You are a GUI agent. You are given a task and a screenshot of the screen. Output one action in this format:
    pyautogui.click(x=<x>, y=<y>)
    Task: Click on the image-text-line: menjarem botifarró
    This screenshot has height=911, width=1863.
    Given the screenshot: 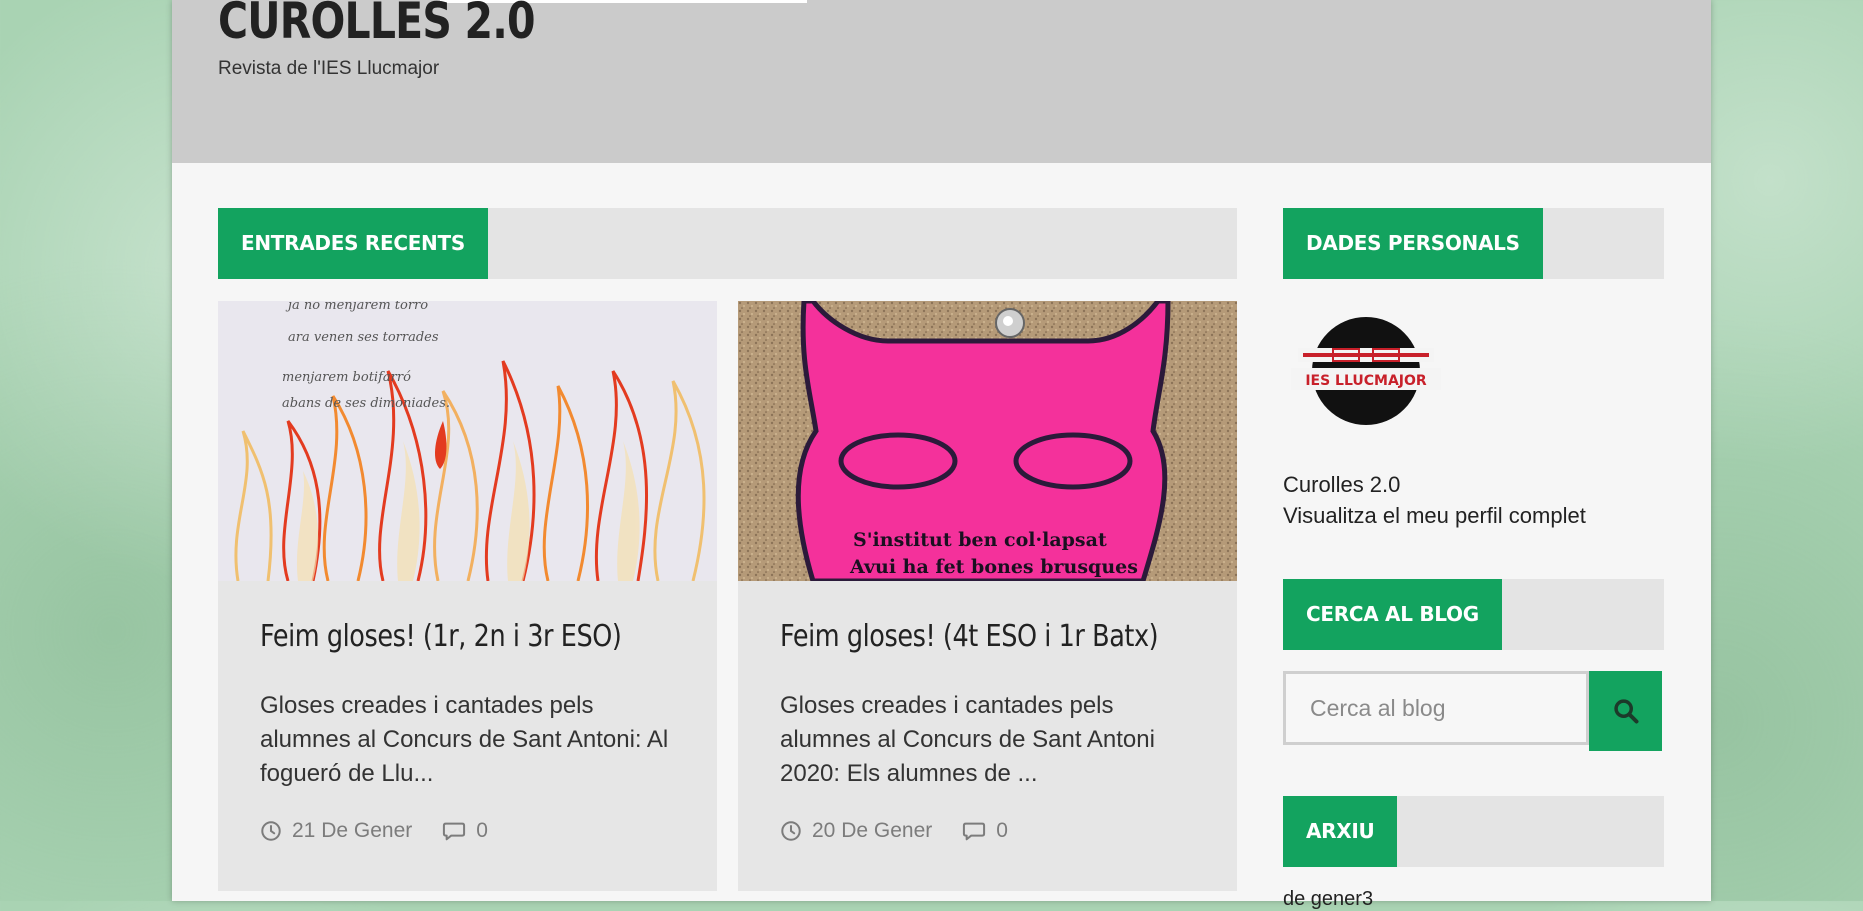 What is the action you would take?
    pyautogui.click(x=346, y=377)
    